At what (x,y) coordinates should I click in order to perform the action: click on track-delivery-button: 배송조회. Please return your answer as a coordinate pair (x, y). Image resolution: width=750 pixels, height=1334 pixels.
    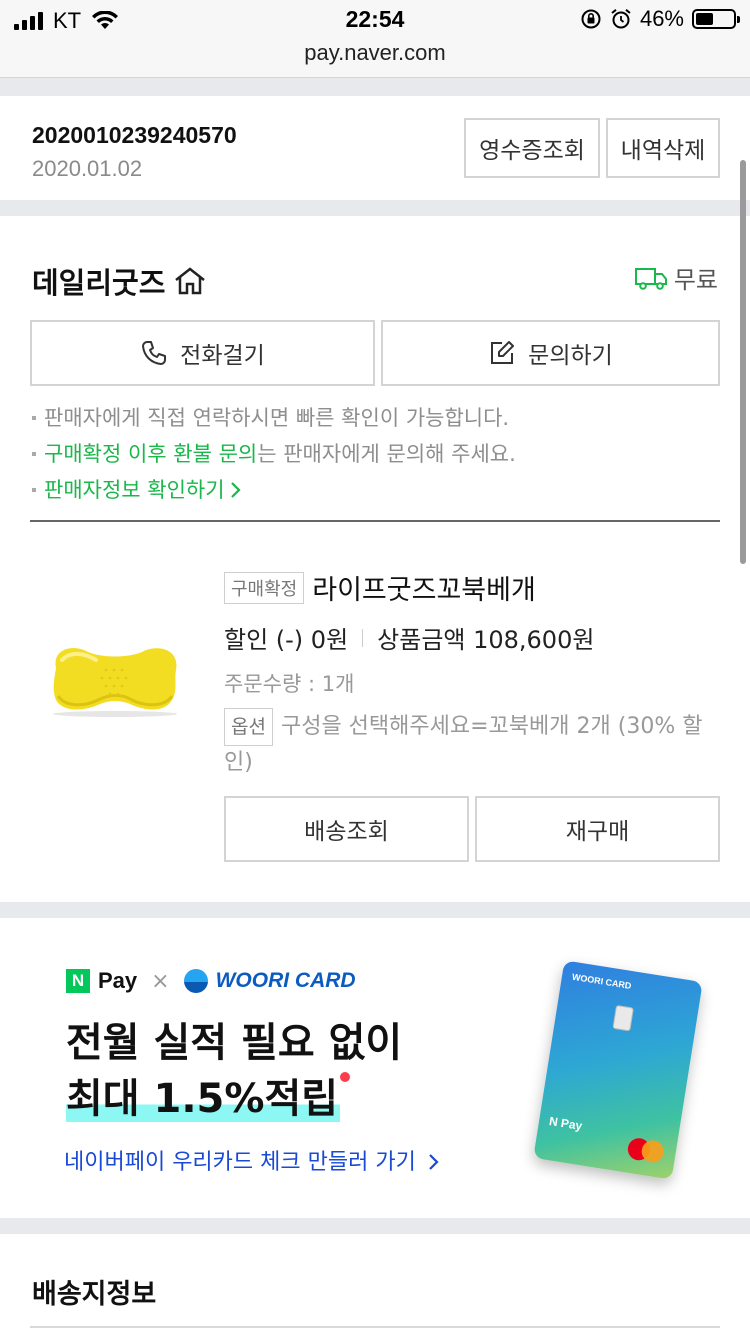
    Looking at the image, I should click on (346, 829).